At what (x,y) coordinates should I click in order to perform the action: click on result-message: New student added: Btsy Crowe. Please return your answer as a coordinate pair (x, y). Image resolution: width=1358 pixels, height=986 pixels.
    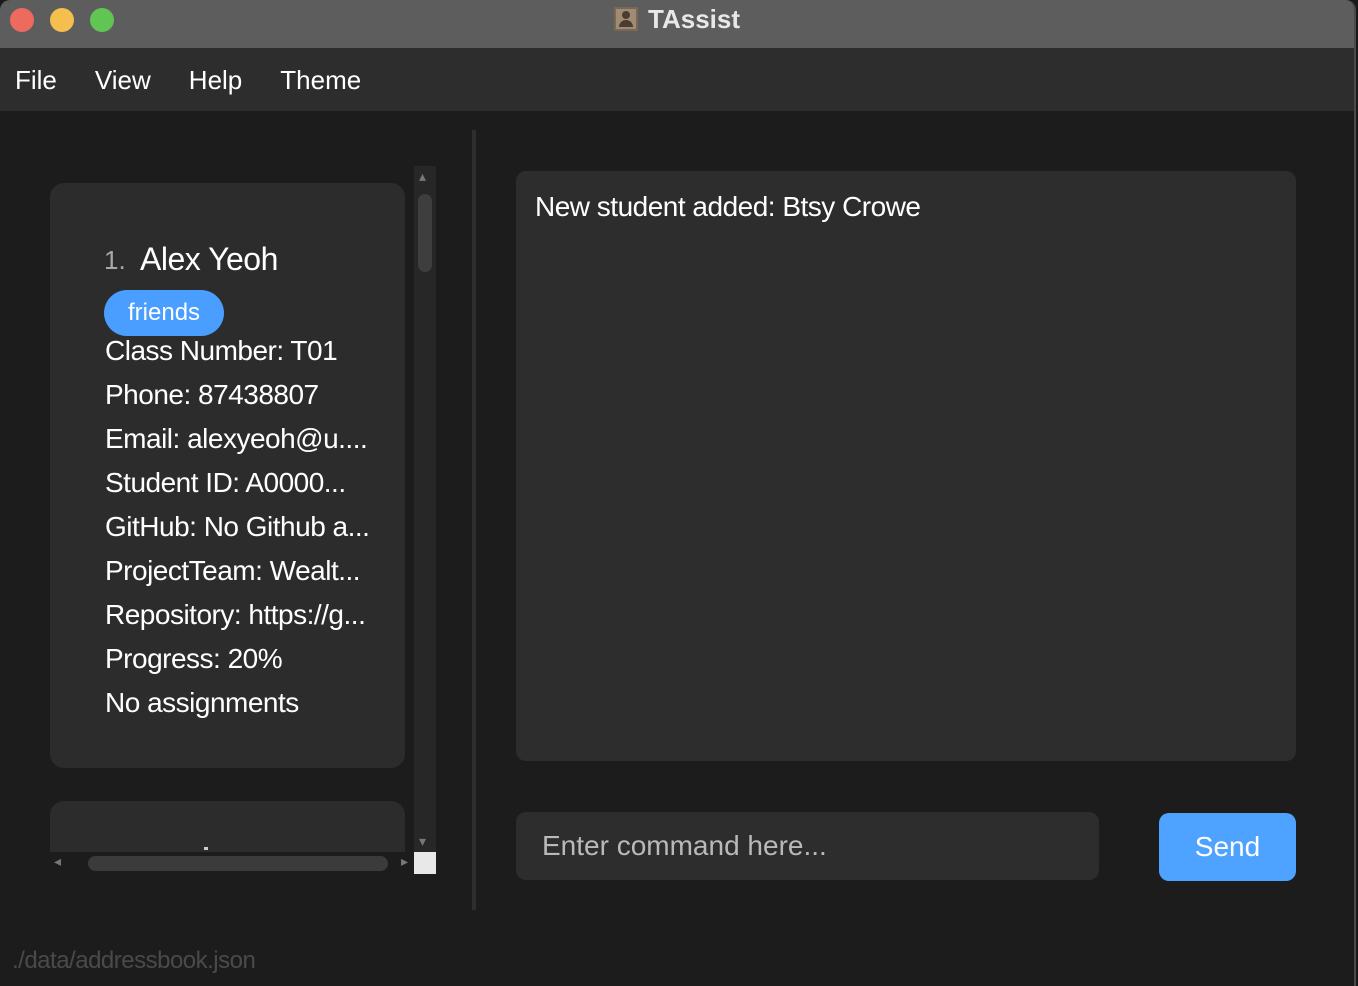
    Looking at the image, I should click on (728, 206).